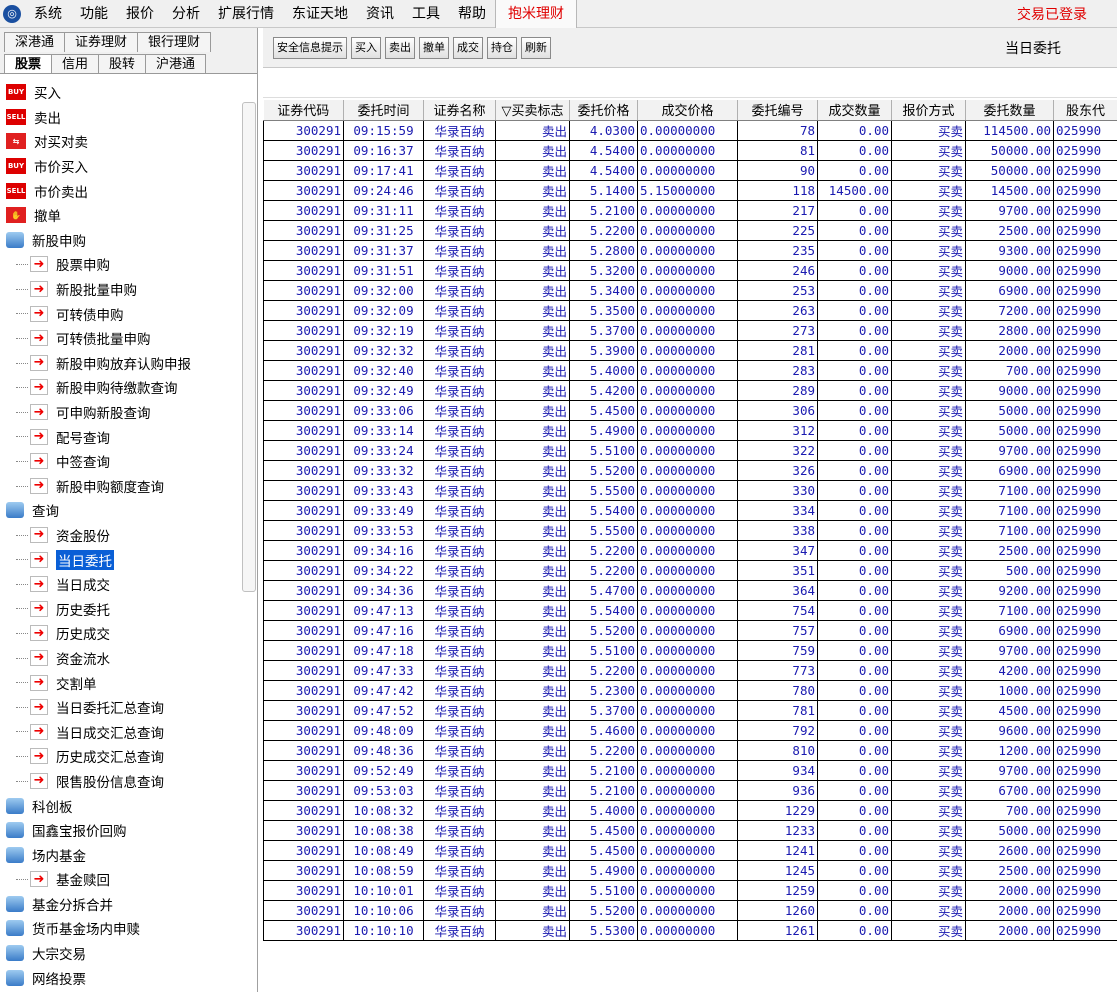 The width and height of the screenshot is (1117, 992). I want to click on tree-item: ➜ 交割单, so click(128, 682).